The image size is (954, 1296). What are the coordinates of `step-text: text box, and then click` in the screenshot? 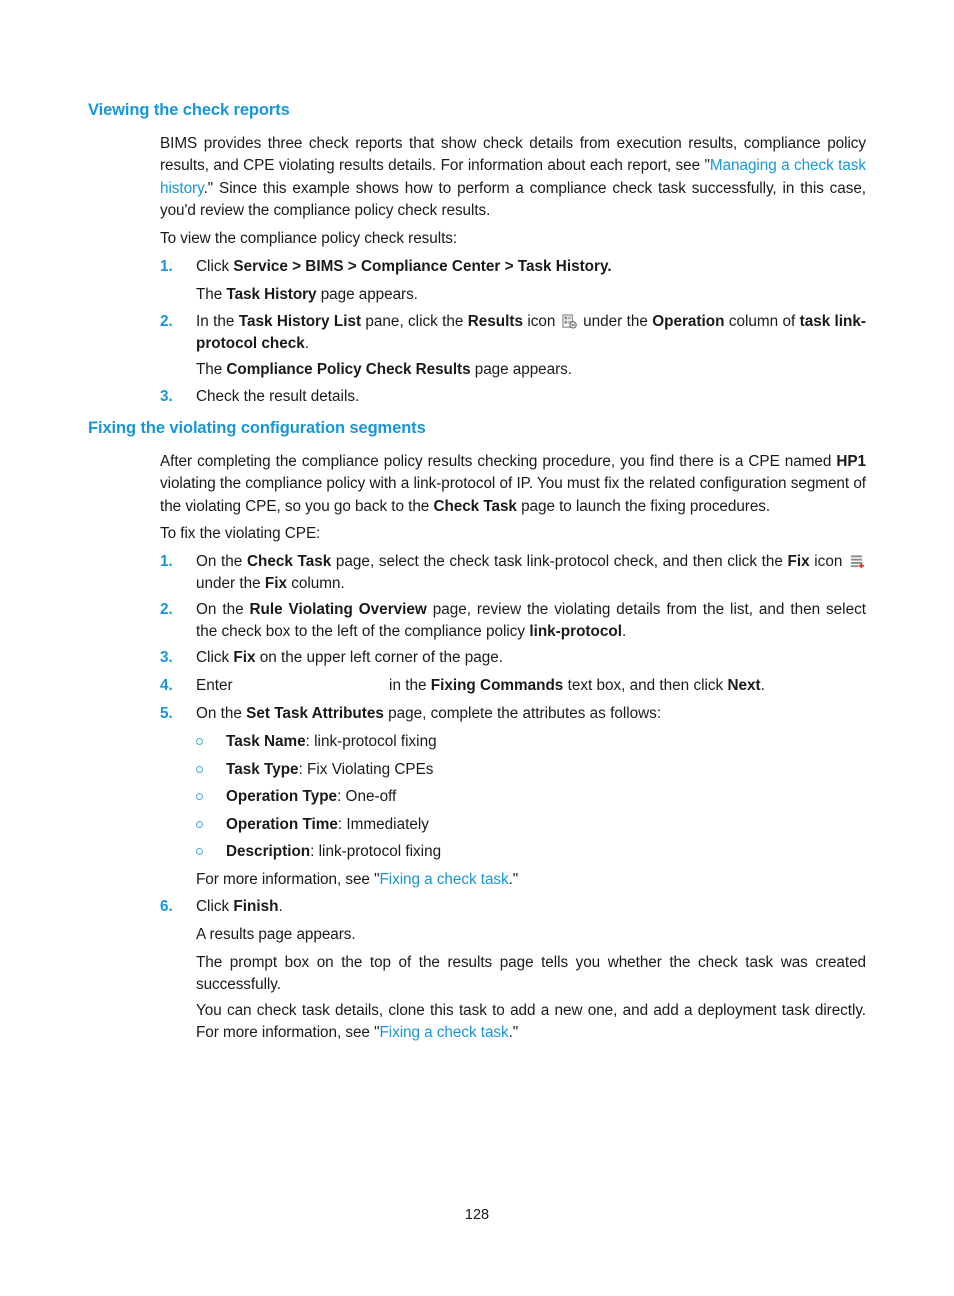 It's located at (645, 685).